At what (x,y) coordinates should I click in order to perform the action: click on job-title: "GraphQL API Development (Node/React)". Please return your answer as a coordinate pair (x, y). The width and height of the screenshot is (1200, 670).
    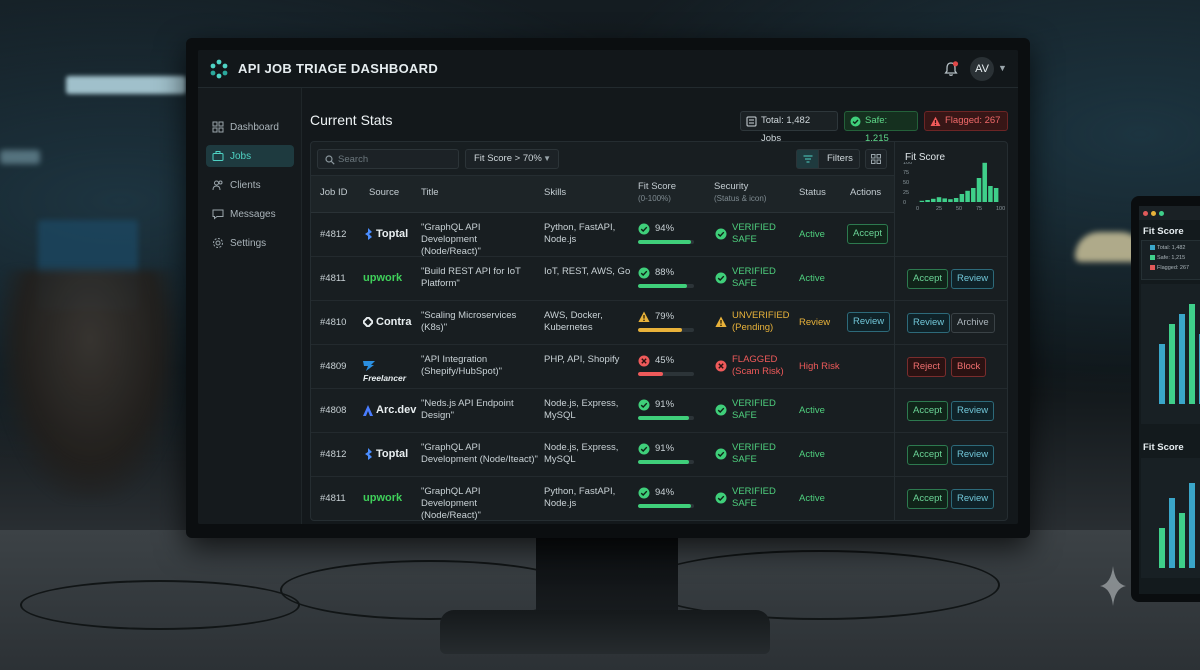
    Looking at the image, I should click on (451, 239).